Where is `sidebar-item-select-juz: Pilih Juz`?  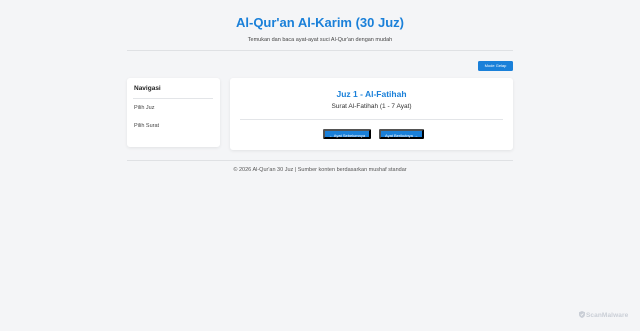
sidebar-item-select-juz: Pilih Juz is located at coordinates (144, 108).